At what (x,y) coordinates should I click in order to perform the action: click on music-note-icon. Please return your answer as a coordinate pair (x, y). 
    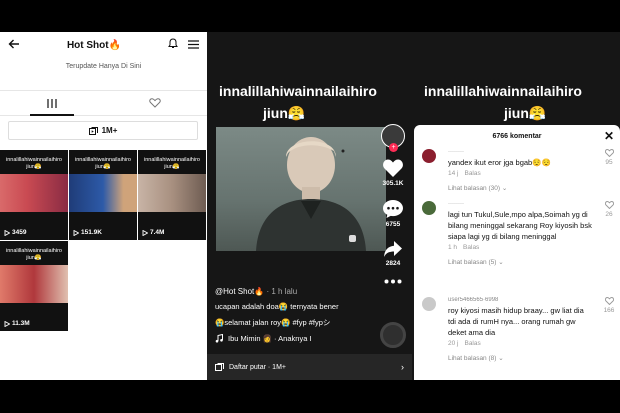
    Looking at the image, I should click on (219, 338).